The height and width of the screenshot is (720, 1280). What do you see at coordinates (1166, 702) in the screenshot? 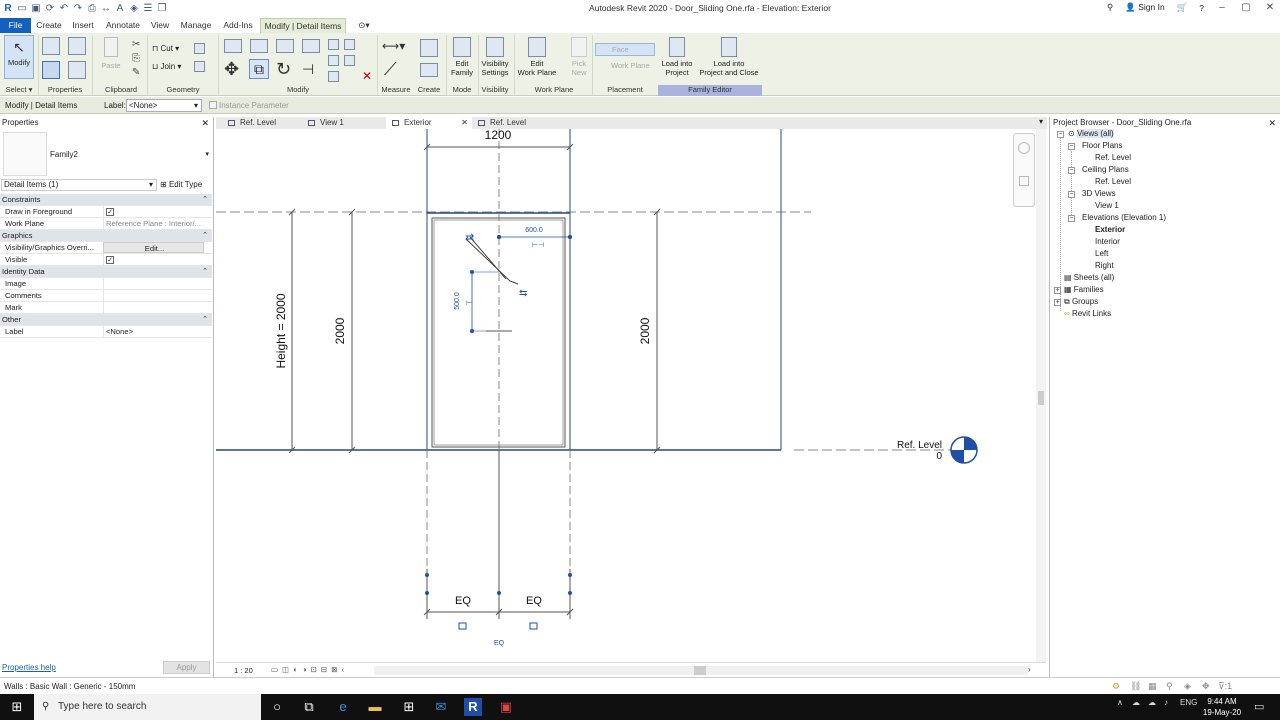
I see `volume-icon: ♪` at bounding box center [1166, 702].